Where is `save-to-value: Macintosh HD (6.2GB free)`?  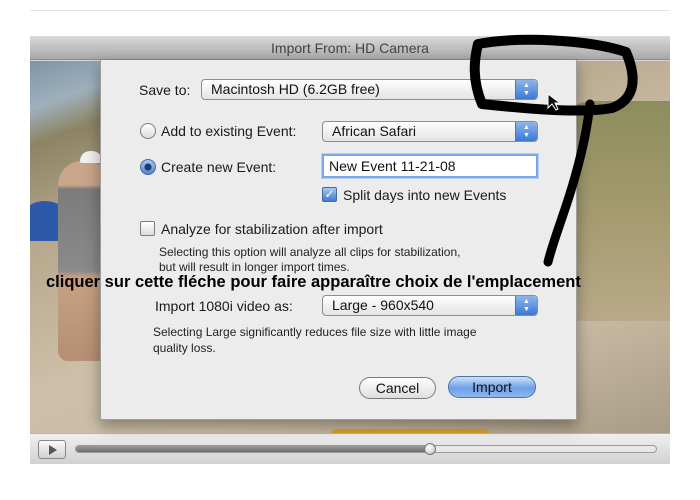 save-to-value: Macintosh HD (6.2GB free) is located at coordinates (295, 89).